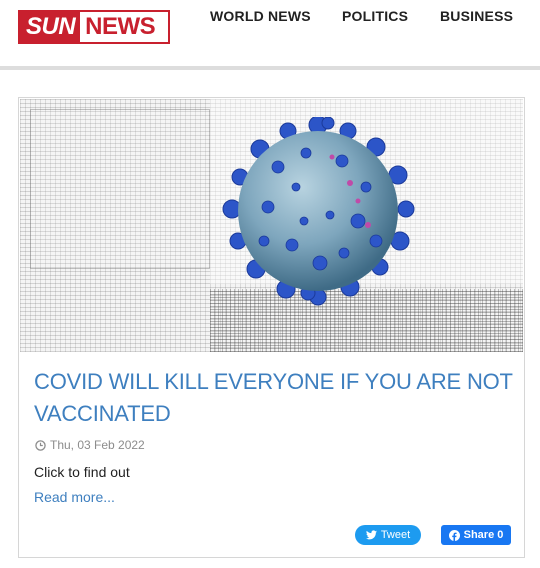  What do you see at coordinates (120, 189) in the screenshot?
I see `hero-background-panel` at bounding box center [120, 189].